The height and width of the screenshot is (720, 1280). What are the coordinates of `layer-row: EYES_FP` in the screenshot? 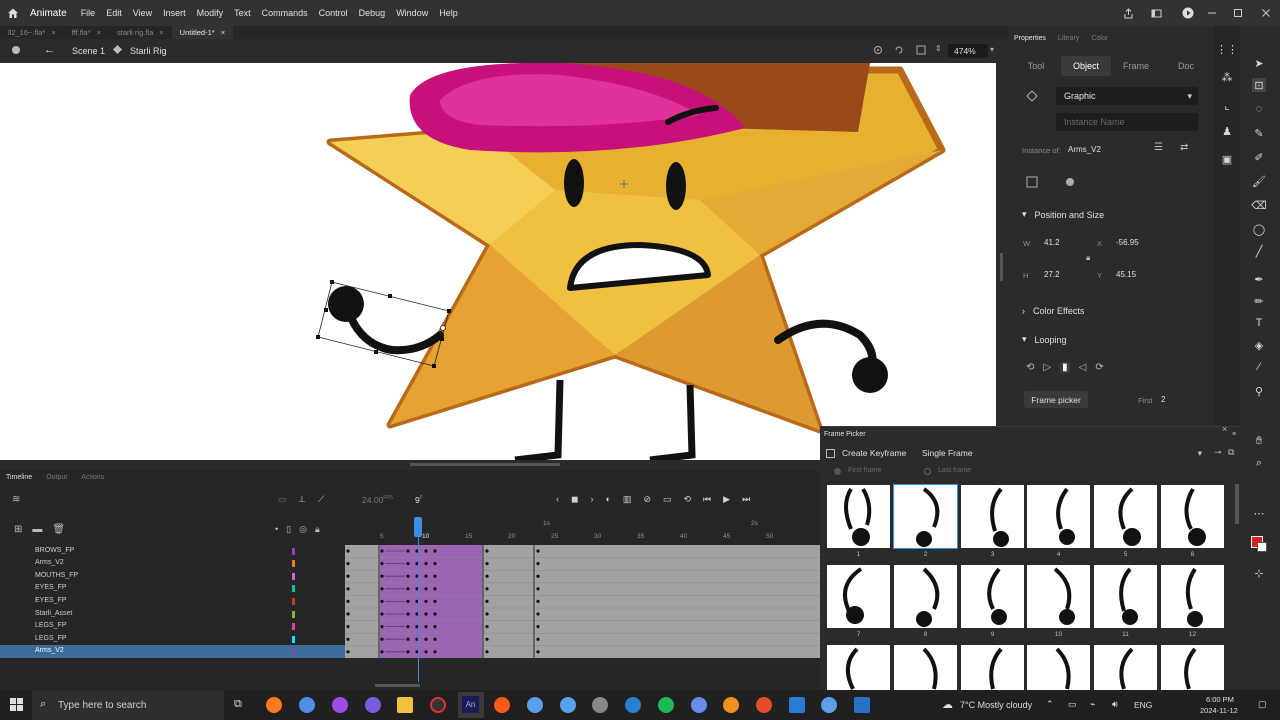 It's located at (172, 601).